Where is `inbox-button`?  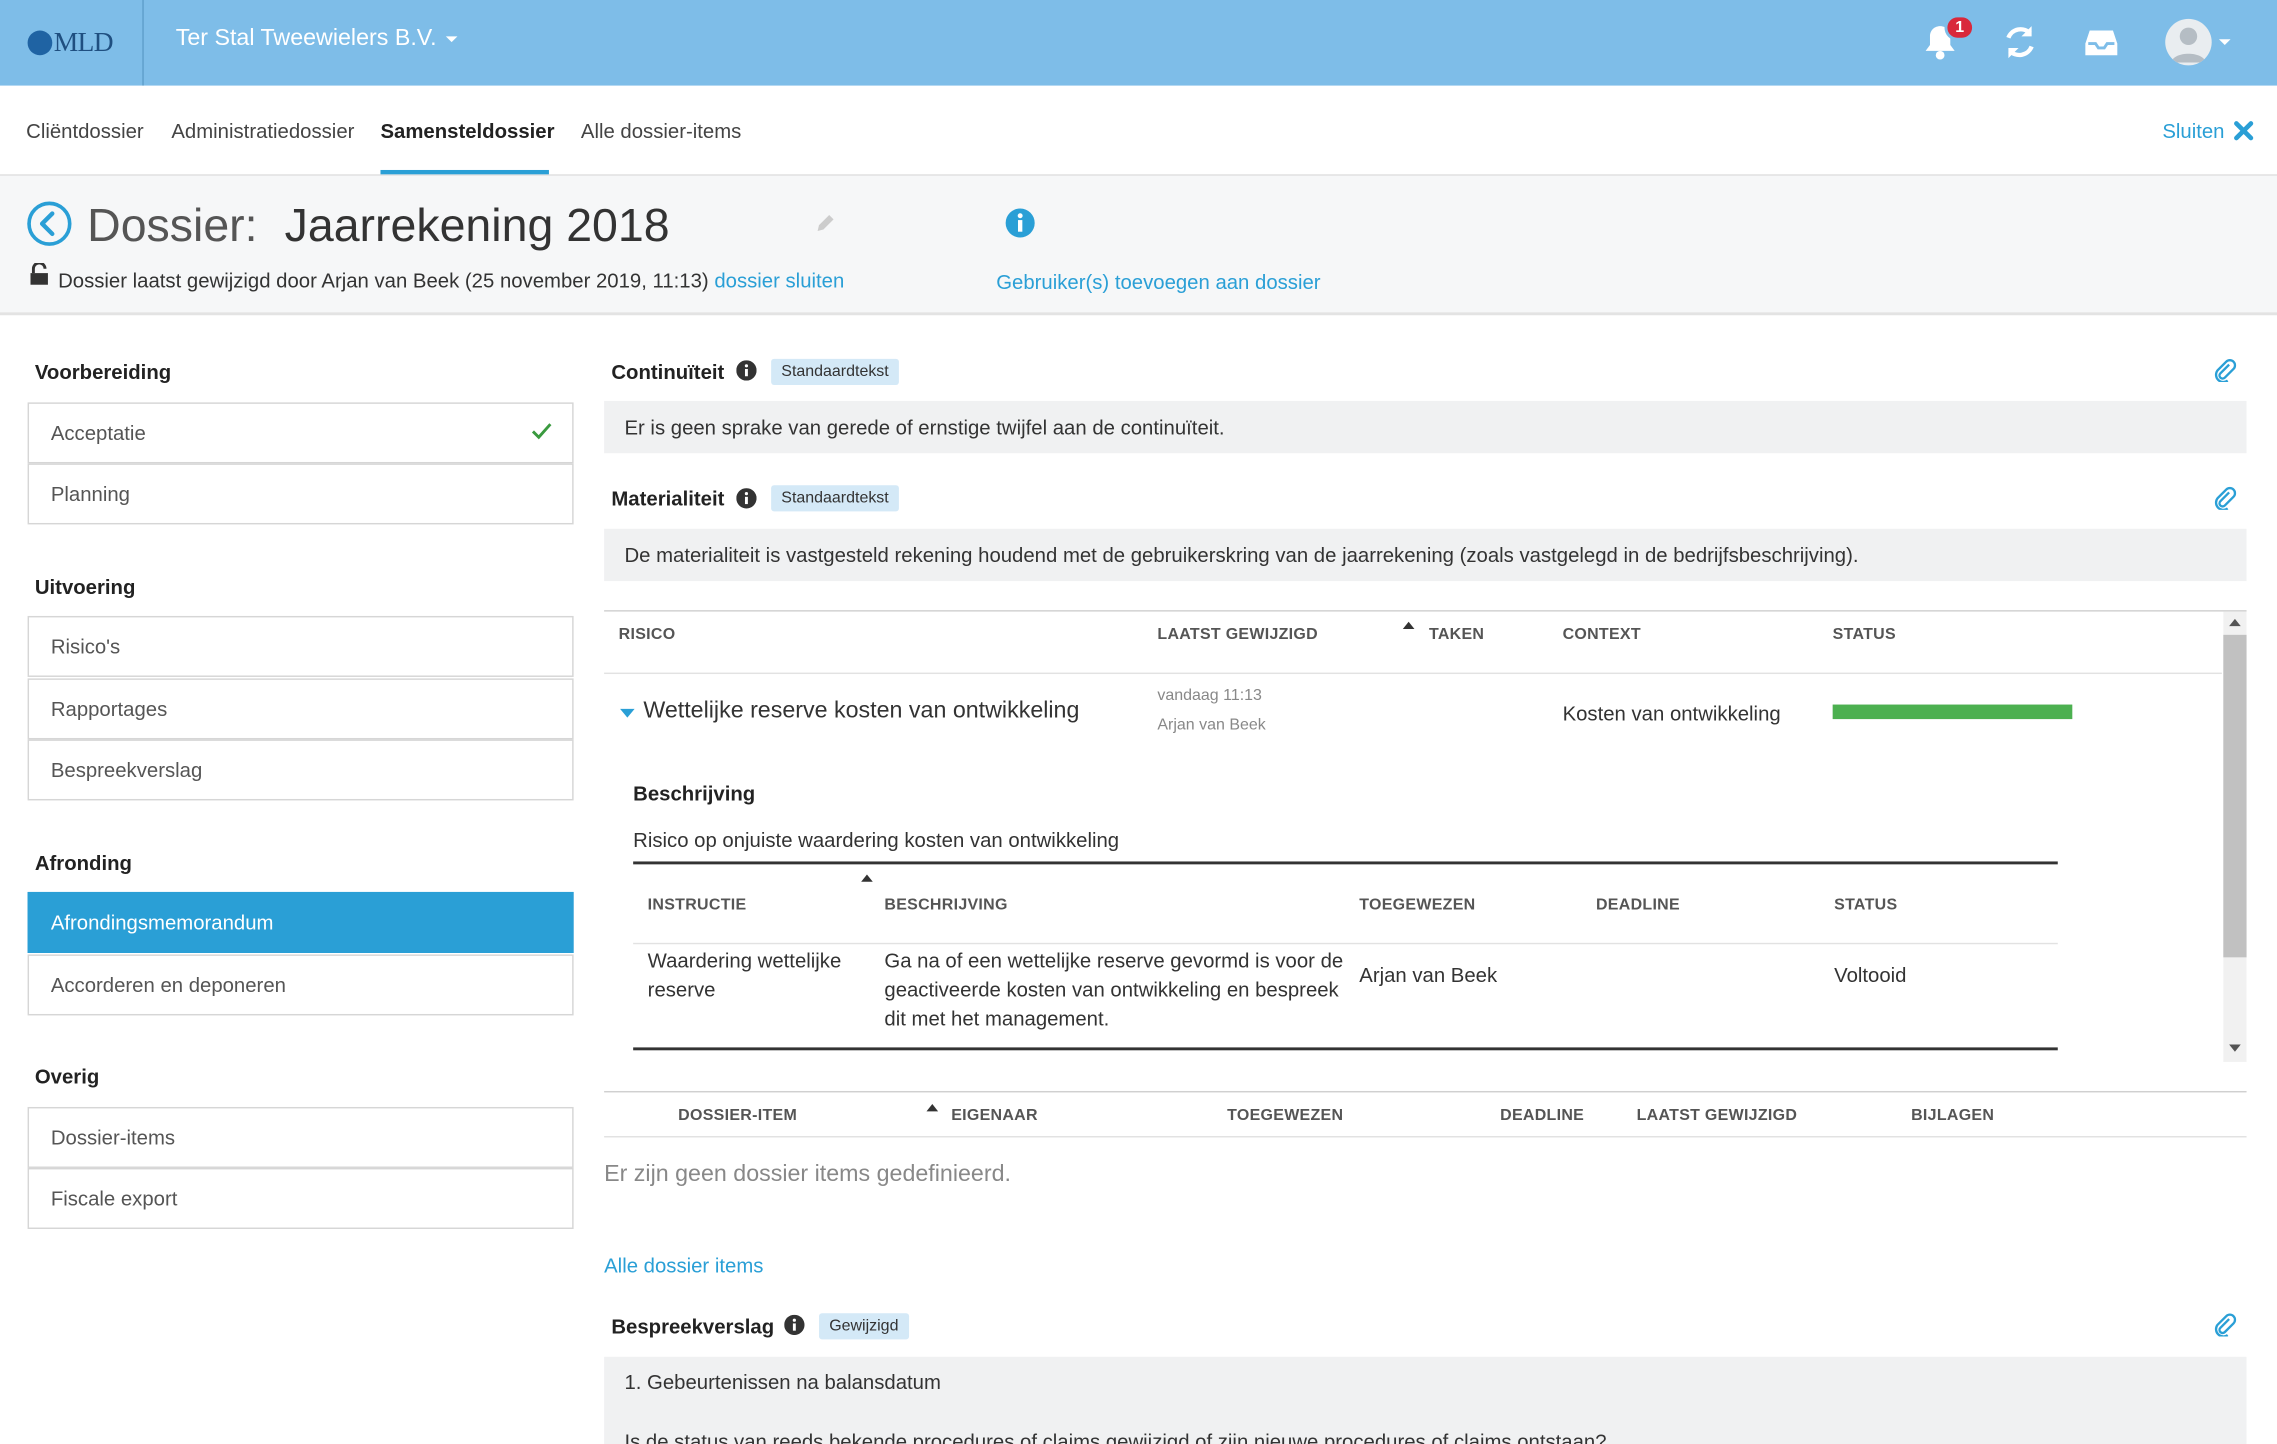 inbox-button is located at coordinates (2102, 42).